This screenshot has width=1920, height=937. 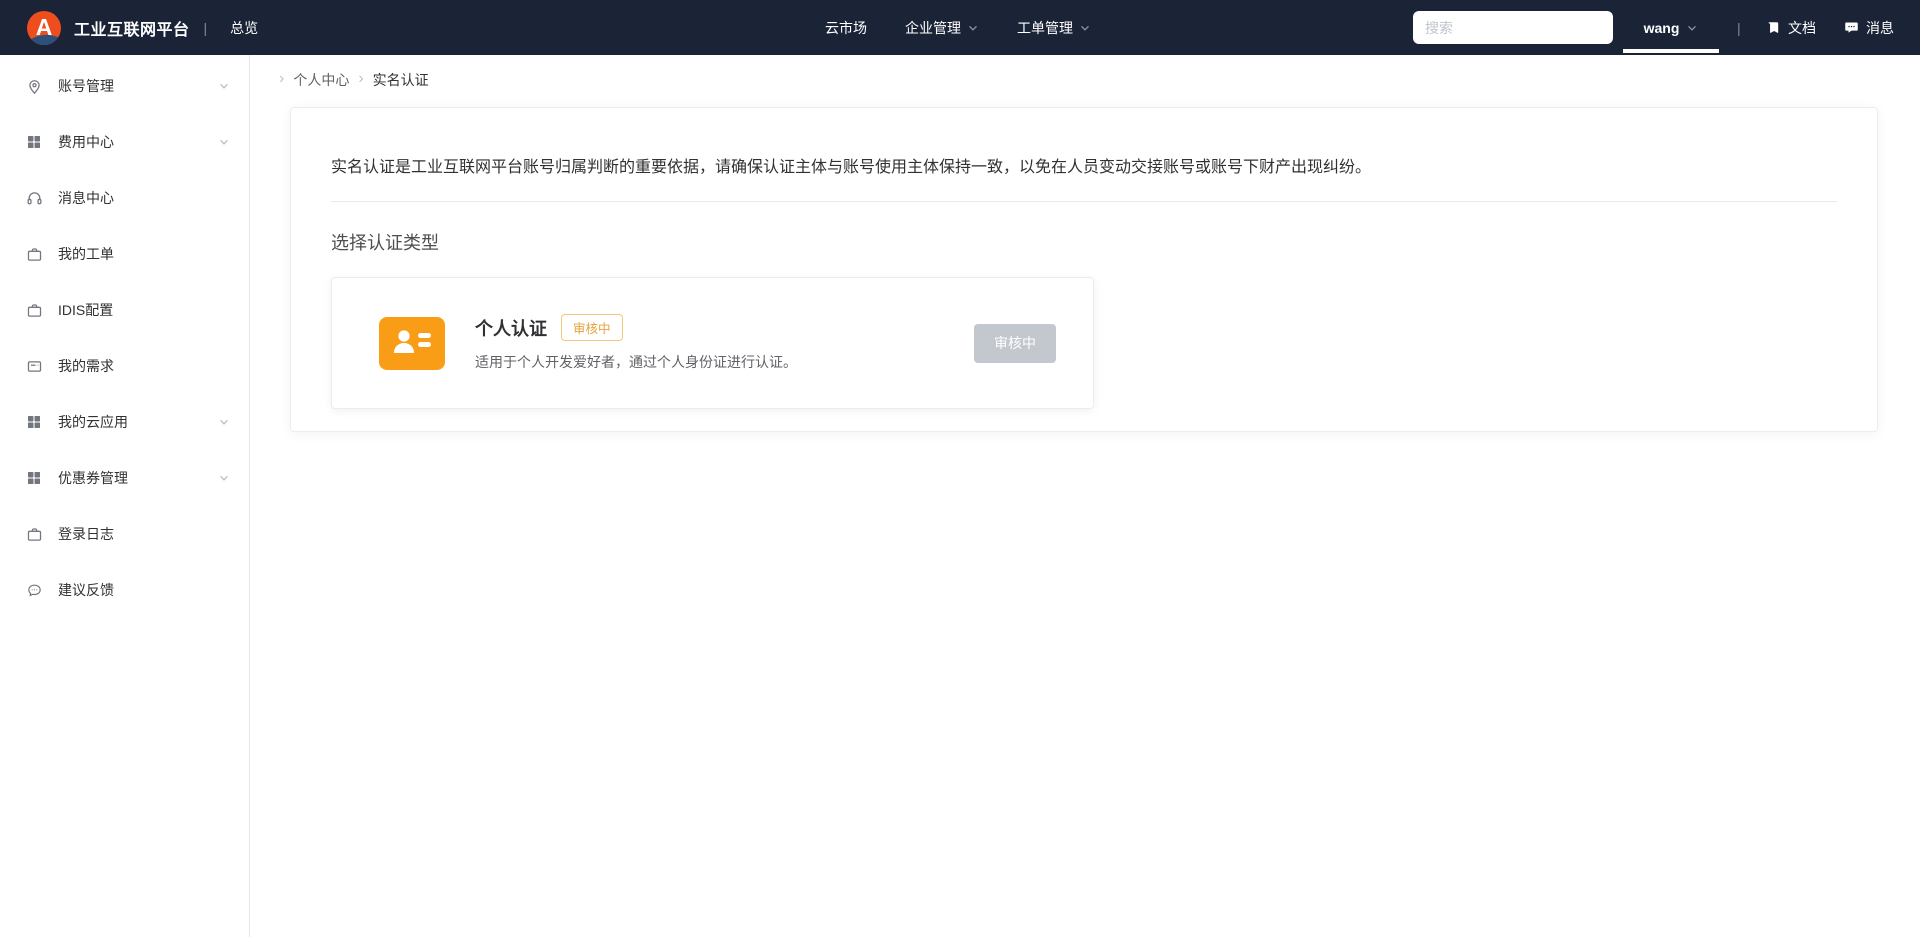 I want to click on nav-item-label: 企业管理, so click(x=933, y=27).